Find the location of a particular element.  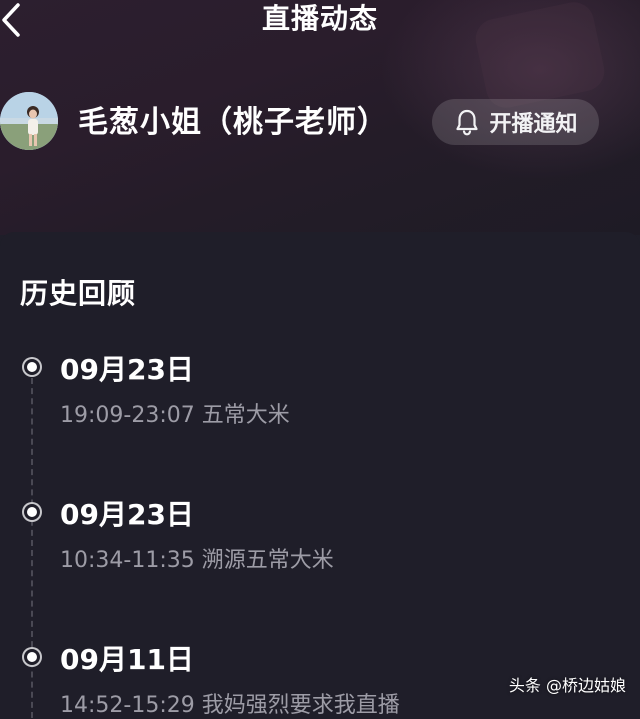

avatar is located at coordinates (29, 121).